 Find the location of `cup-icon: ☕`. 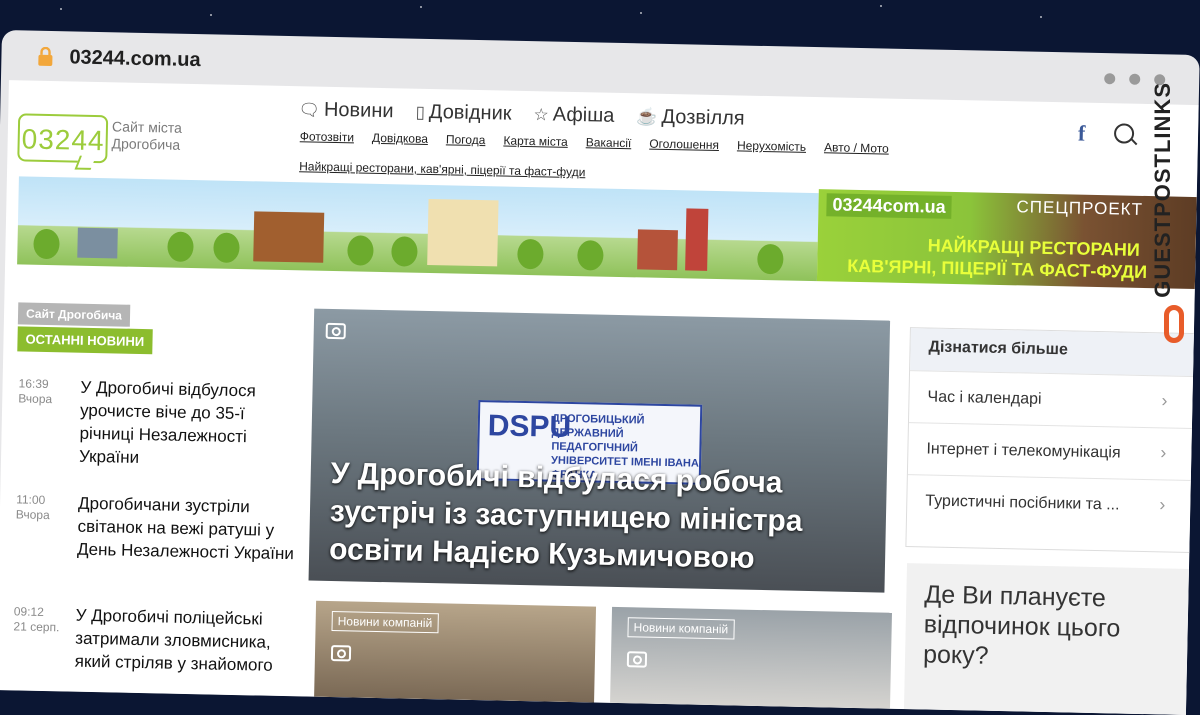

cup-icon: ☕ is located at coordinates (647, 116).